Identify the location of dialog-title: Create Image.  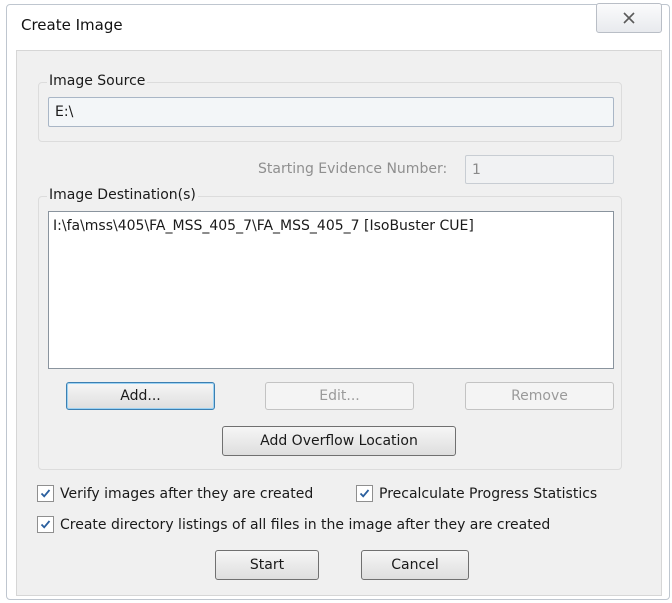
(72, 25).